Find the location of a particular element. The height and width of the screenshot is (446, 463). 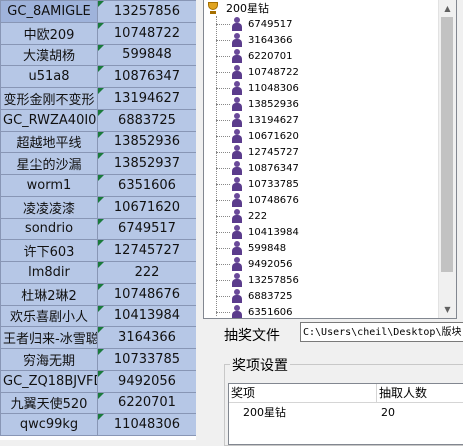

cell-name: worm1 is located at coordinates (49, 185).